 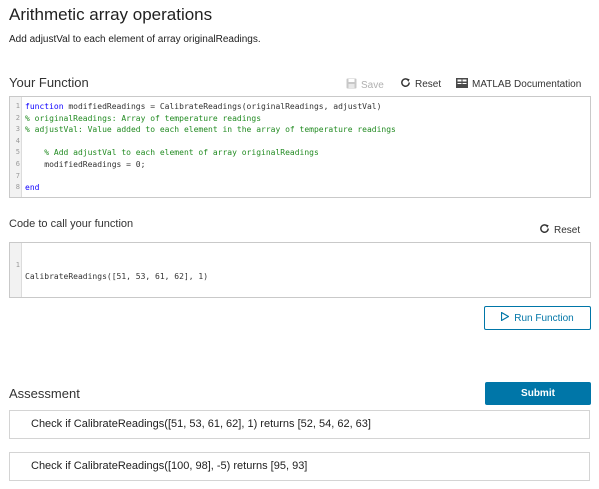 What do you see at coordinates (300, 187) in the screenshot?
I see `code-line: 8 end` at bounding box center [300, 187].